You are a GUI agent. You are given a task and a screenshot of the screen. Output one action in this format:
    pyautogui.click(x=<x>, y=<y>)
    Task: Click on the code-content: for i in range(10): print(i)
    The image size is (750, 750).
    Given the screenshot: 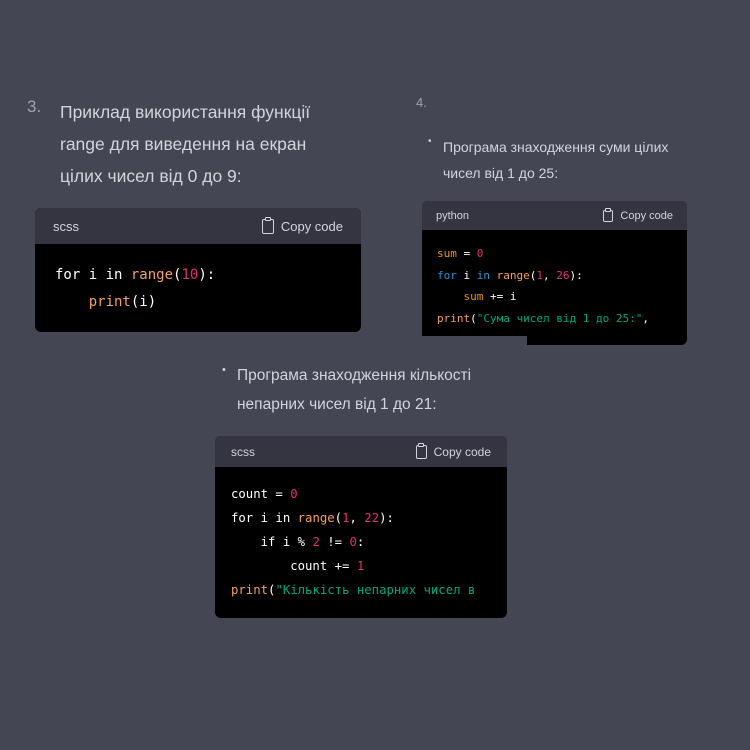 What is the action you would take?
    pyautogui.click(x=198, y=288)
    